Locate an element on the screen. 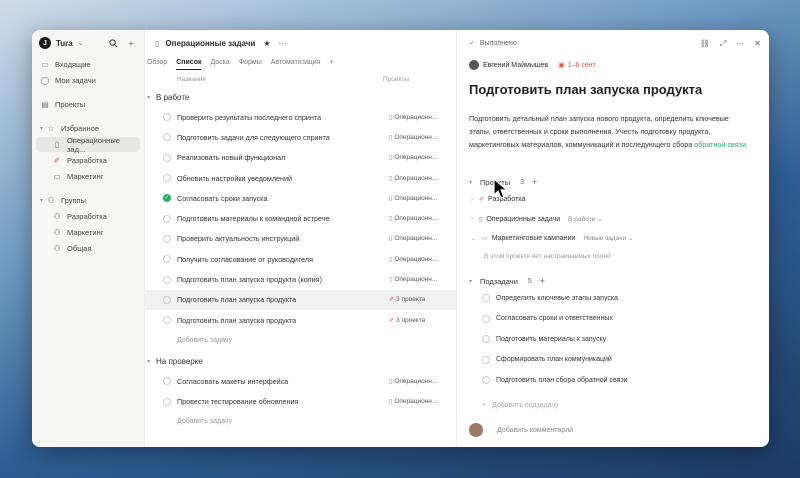 The image size is (800, 478). description-link: обратной связи. is located at coordinates (721, 144).